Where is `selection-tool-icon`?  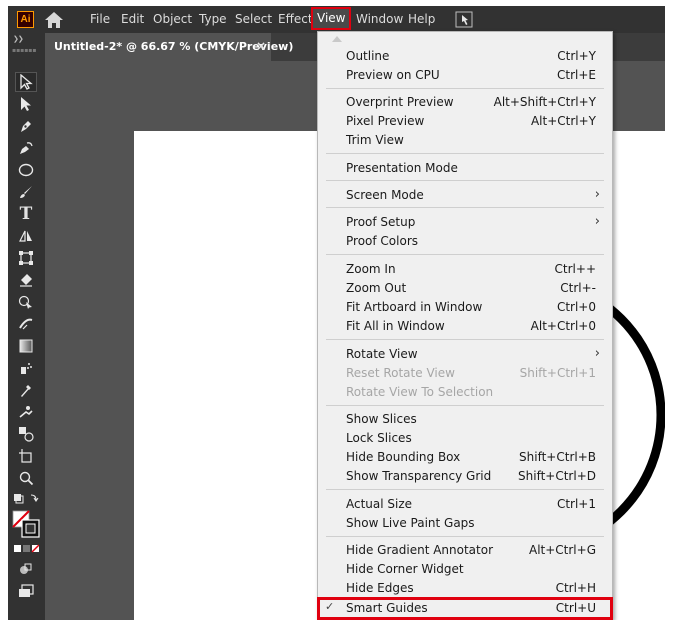 selection-tool-icon is located at coordinates (26, 82).